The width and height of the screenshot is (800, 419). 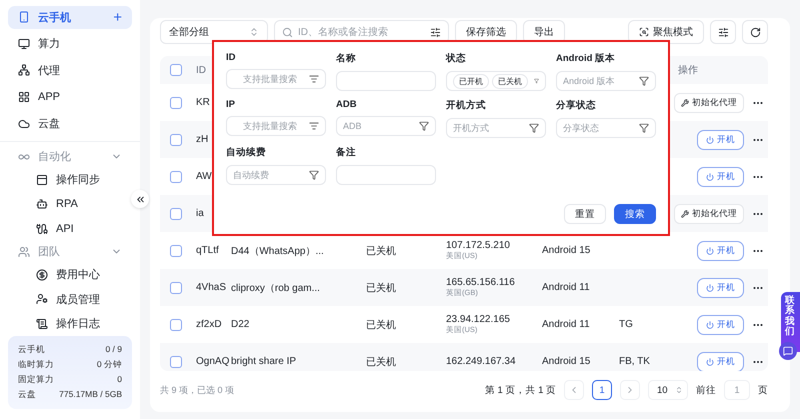 I want to click on select-field: ADB, so click(x=386, y=126).